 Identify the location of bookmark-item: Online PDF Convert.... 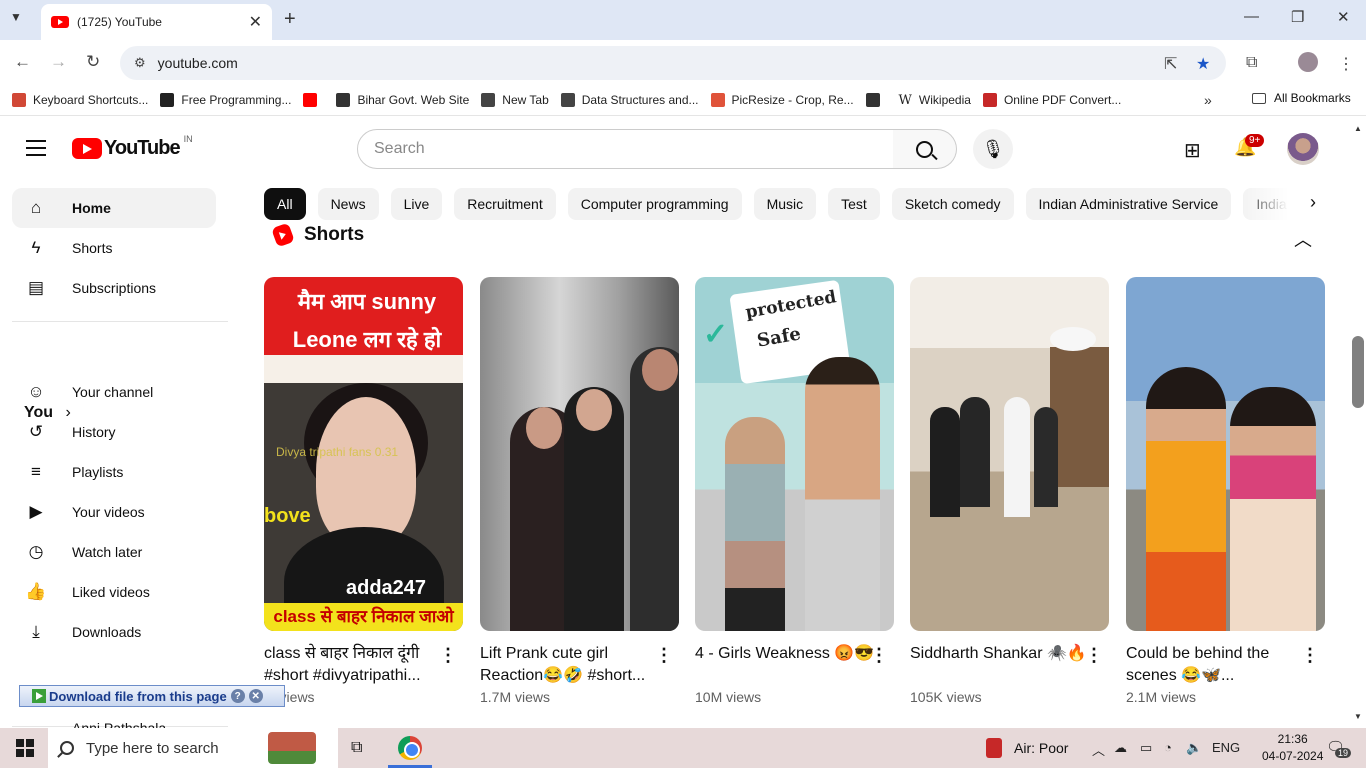
(1051, 99).